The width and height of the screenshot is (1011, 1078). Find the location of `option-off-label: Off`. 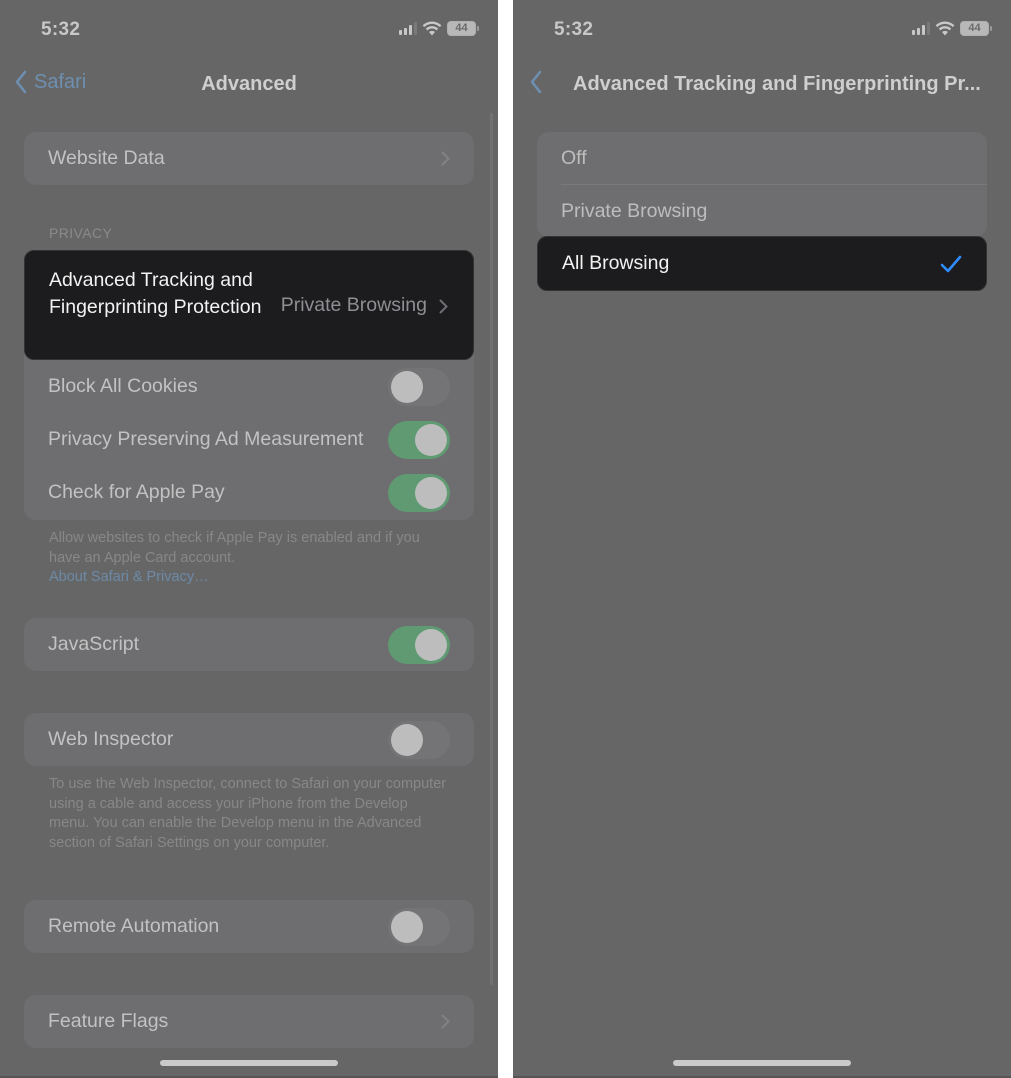

option-off-label: Off is located at coordinates (574, 158).